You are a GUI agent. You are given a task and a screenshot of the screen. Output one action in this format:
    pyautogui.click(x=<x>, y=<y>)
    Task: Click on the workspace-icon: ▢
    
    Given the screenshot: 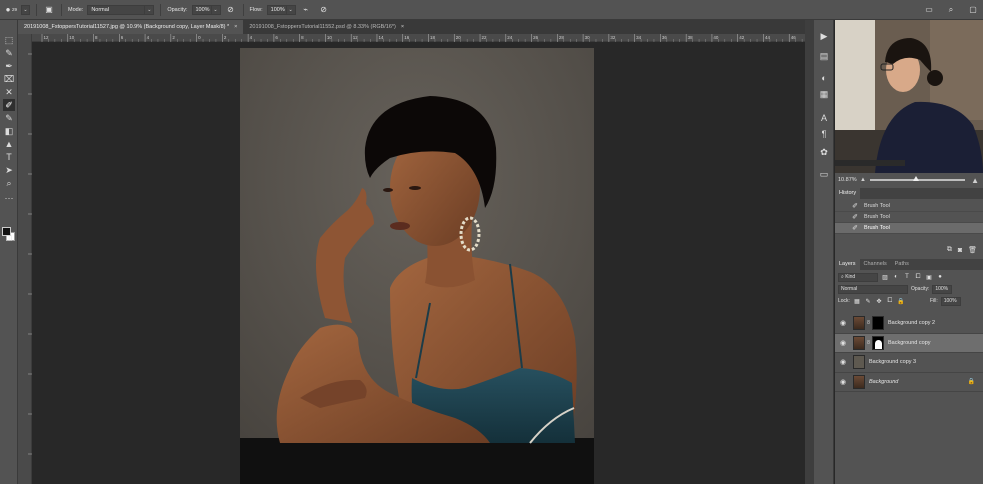 What is the action you would take?
    pyautogui.click(x=973, y=10)
    